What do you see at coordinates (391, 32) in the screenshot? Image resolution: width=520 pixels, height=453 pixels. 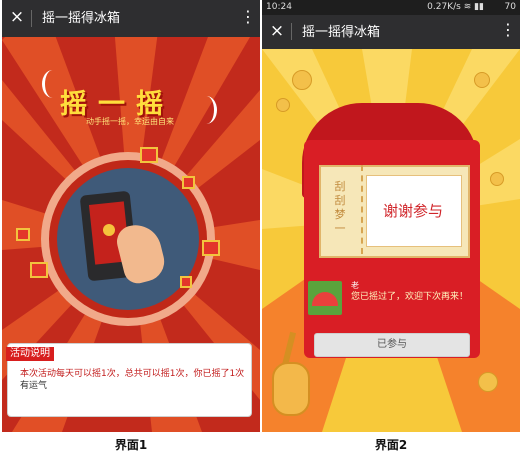 I see `screen-2-header: × 摇一摇得冰箱 ⋮` at bounding box center [391, 32].